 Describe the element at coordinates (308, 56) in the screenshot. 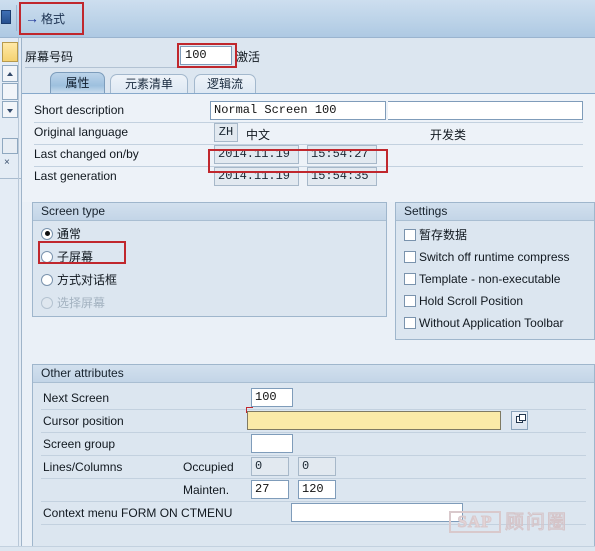

I see `screen-number-row: 屏幕号码 100 激活` at that location.